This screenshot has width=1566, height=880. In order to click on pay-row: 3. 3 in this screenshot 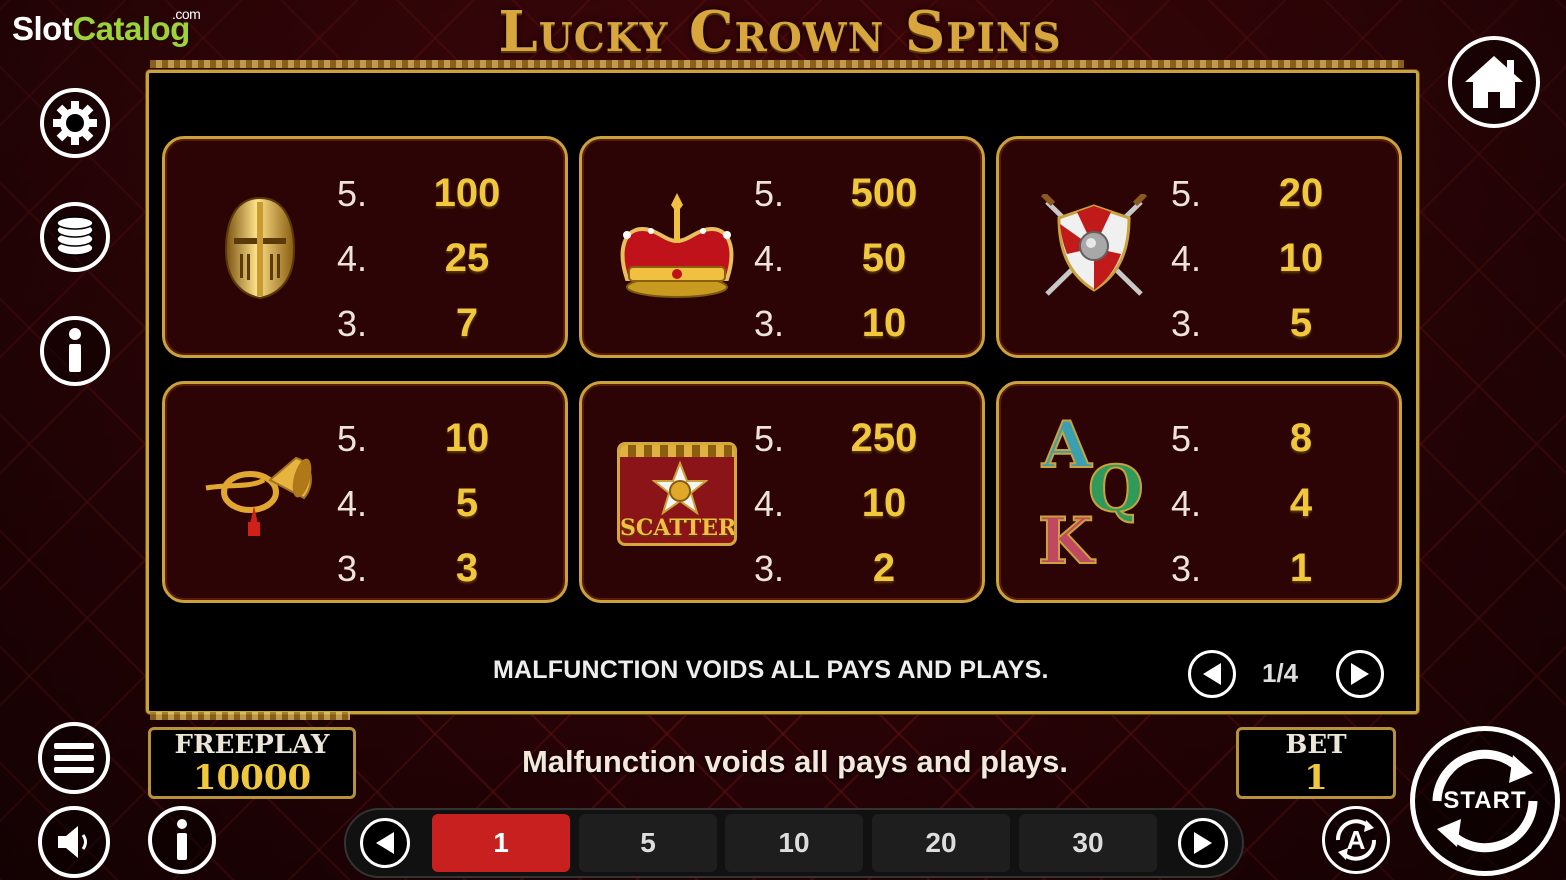, I will do `click(440, 568)`.